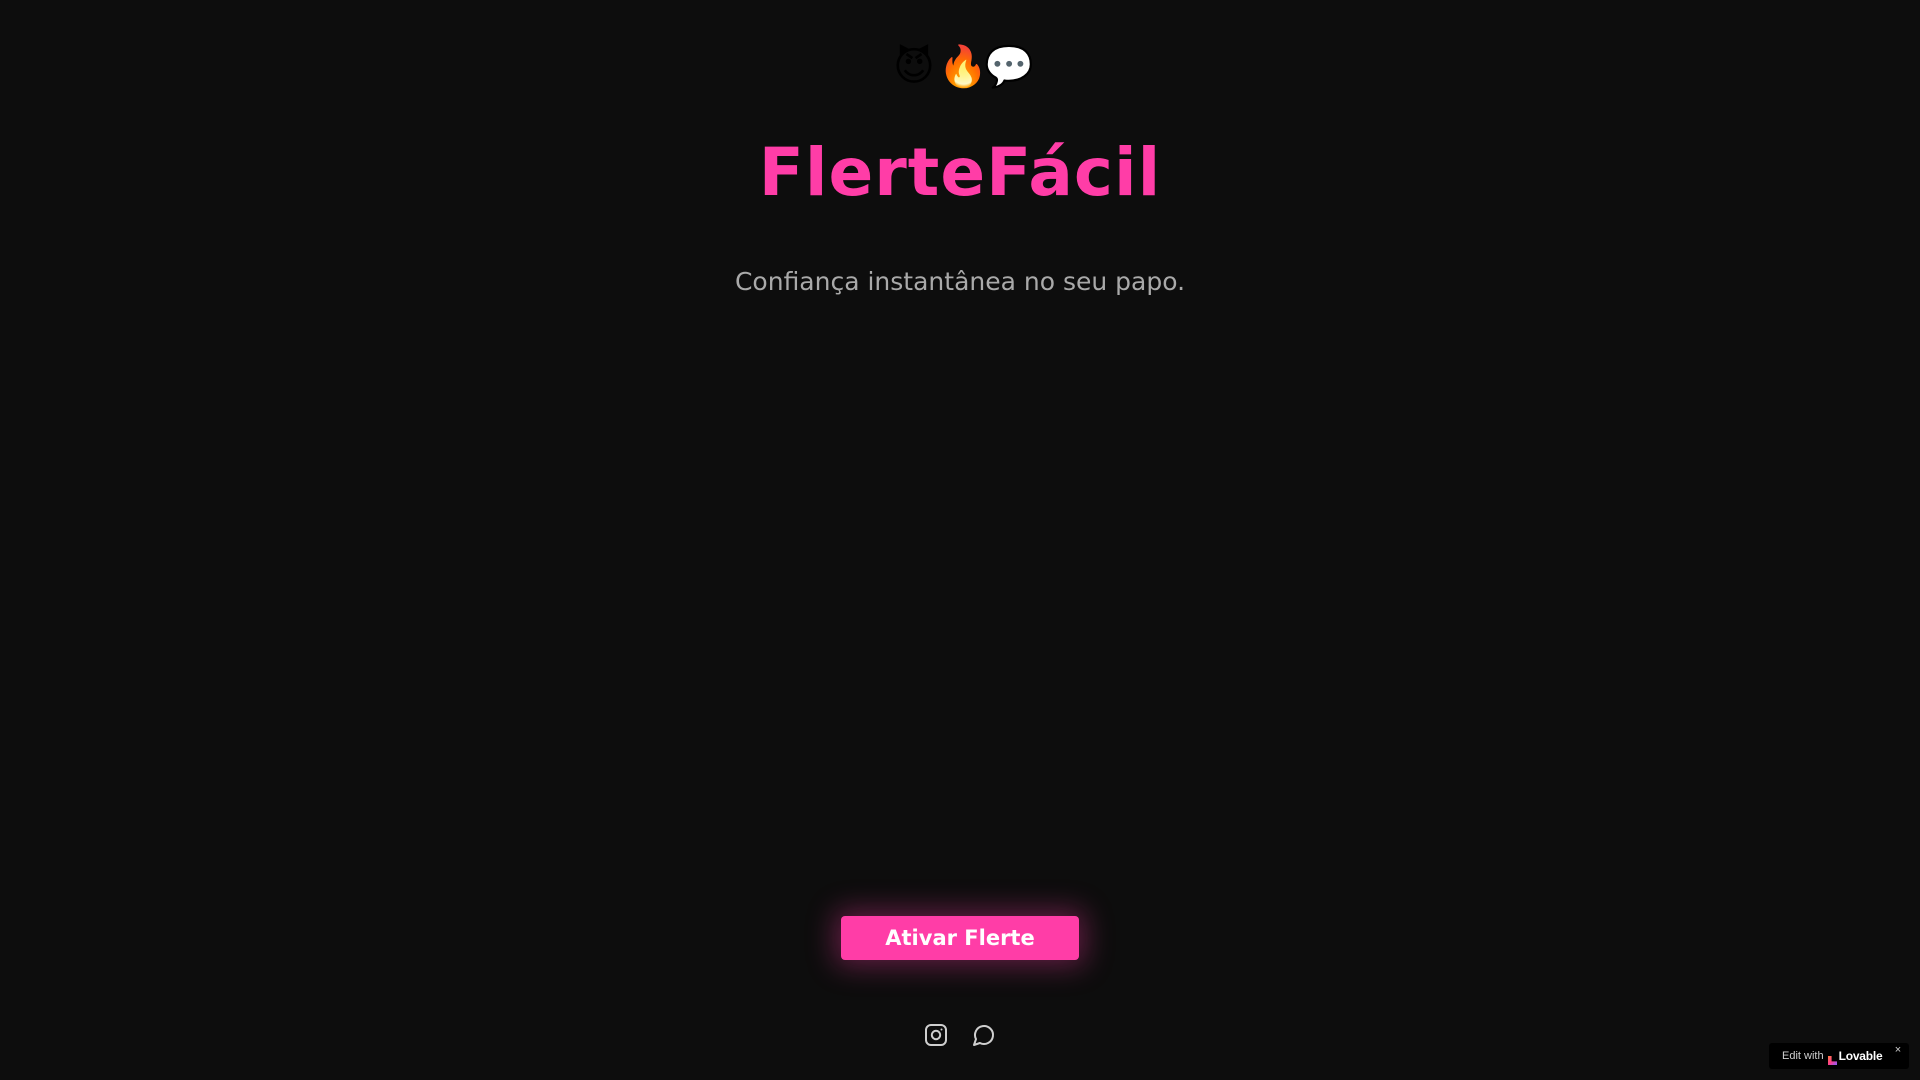  What do you see at coordinates (960, 172) in the screenshot?
I see `app-title: FlerteFácil` at bounding box center [960, 172].